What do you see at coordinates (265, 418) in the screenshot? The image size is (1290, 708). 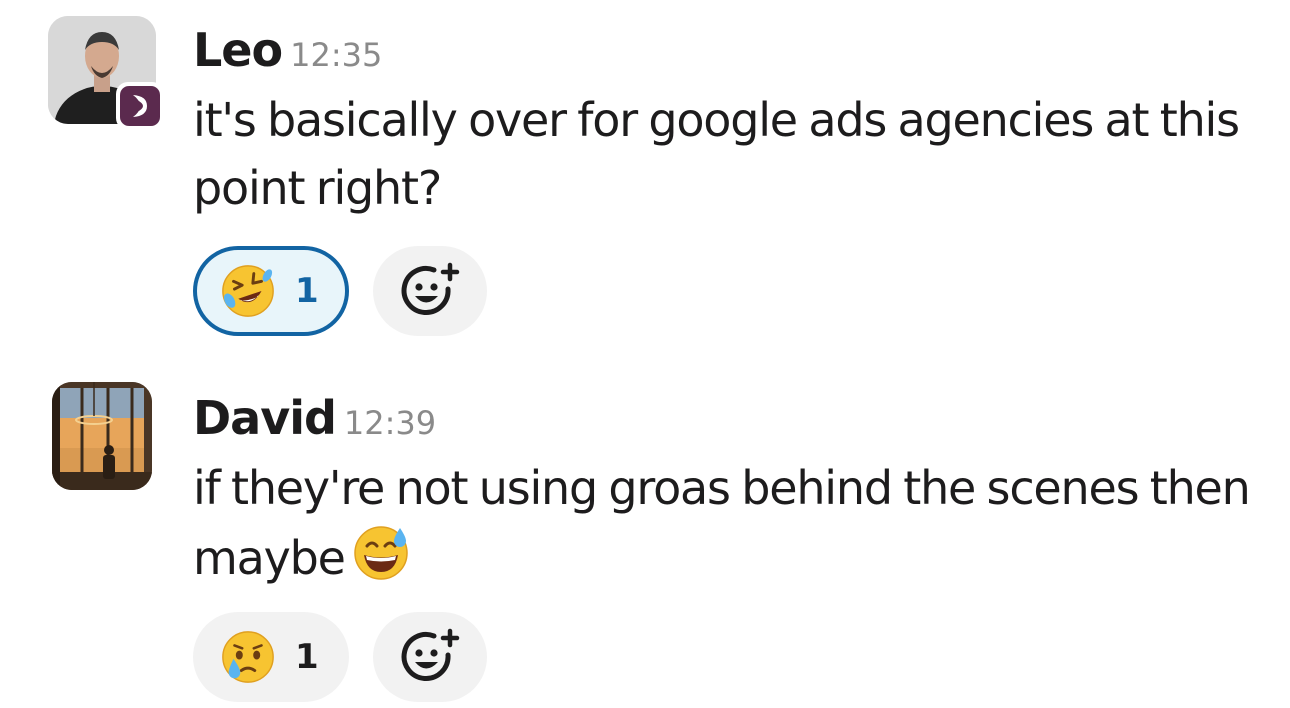 I see `sender-name: David` at bounding box center [265, 418].